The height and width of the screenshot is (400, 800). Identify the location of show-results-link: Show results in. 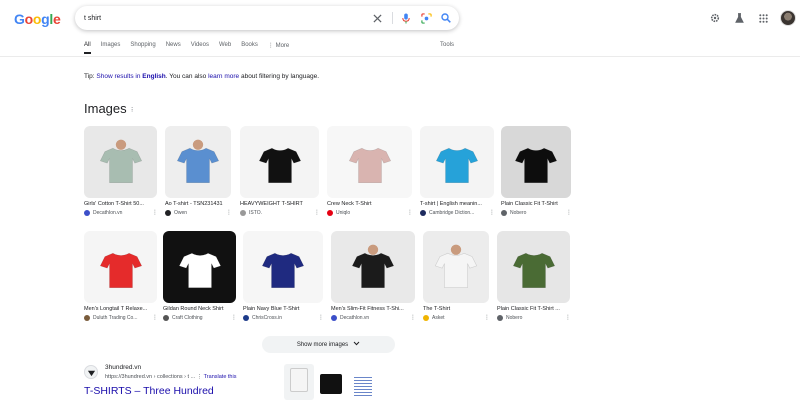
(118, 76).